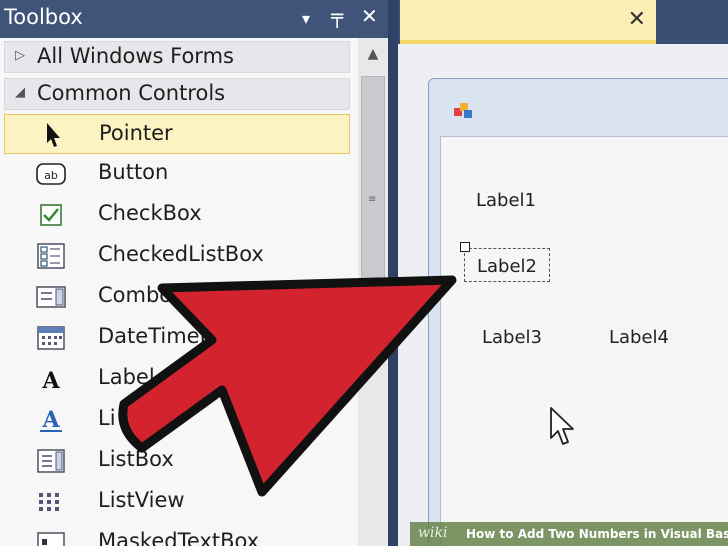  Describe the element at coordinates (373, 55) in the screenshot. I see `scroll-up-icon: ▲` at that location.